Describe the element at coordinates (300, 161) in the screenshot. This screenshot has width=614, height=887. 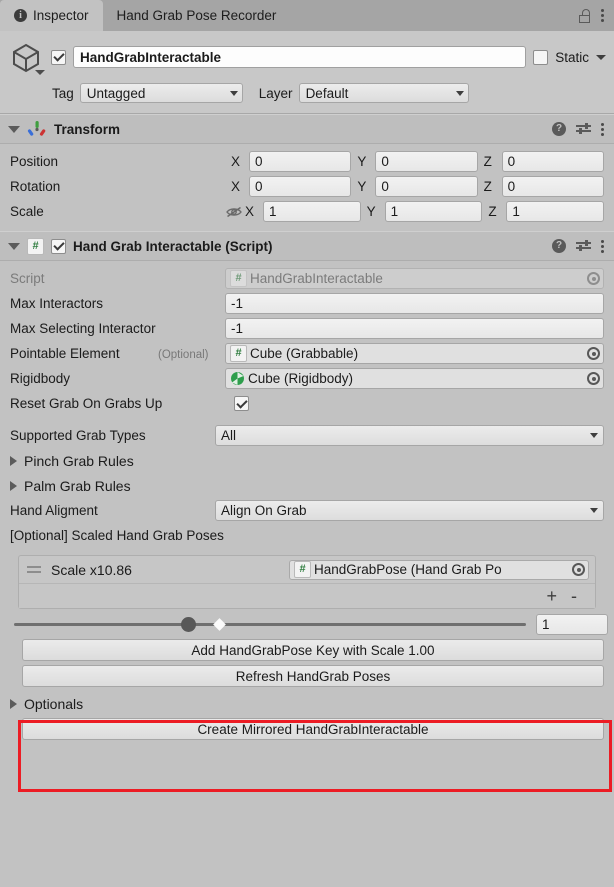
I see `position-x-input: 0` at that location.